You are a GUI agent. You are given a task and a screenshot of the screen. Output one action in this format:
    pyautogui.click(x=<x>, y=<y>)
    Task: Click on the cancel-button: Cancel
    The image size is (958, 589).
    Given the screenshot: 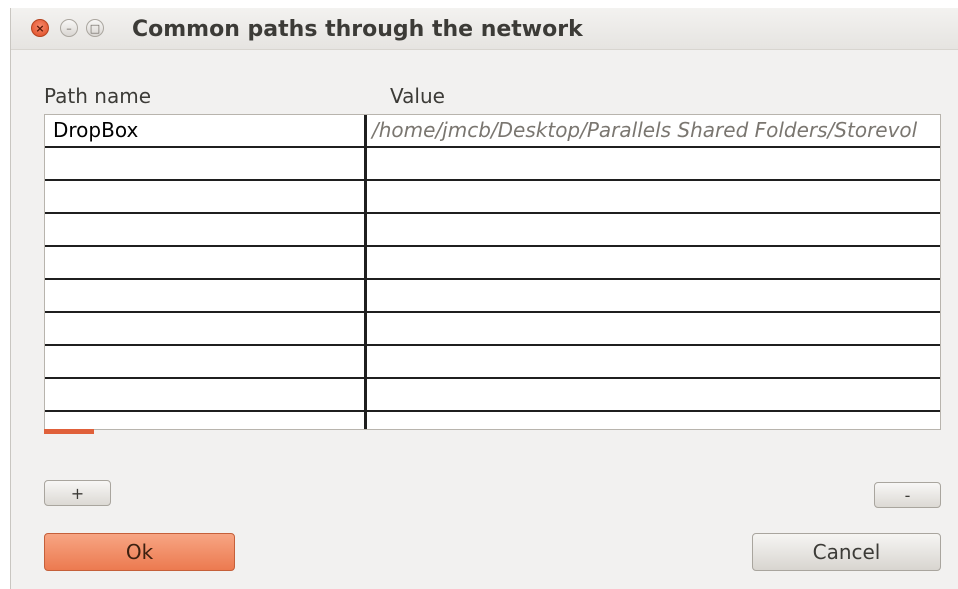 What is the action you would take?
    pyautogui.click(x=846, y=552)
    